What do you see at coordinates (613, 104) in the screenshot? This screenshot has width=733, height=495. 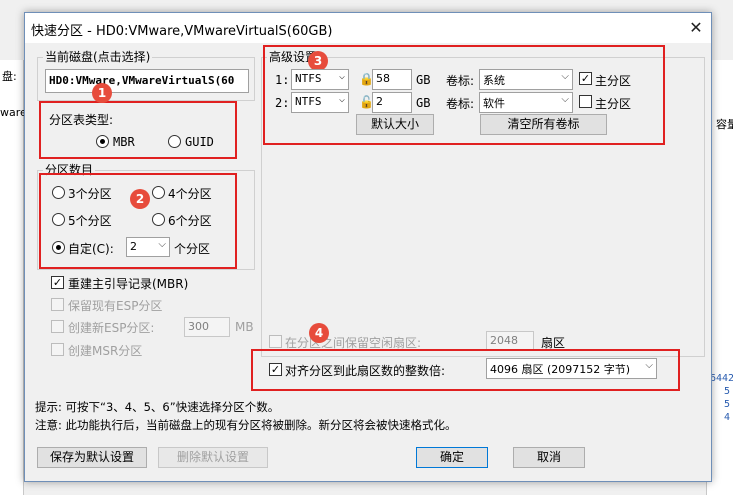 I see `partition-2-primary-label: 主分区` at bounding box center [613, 104].